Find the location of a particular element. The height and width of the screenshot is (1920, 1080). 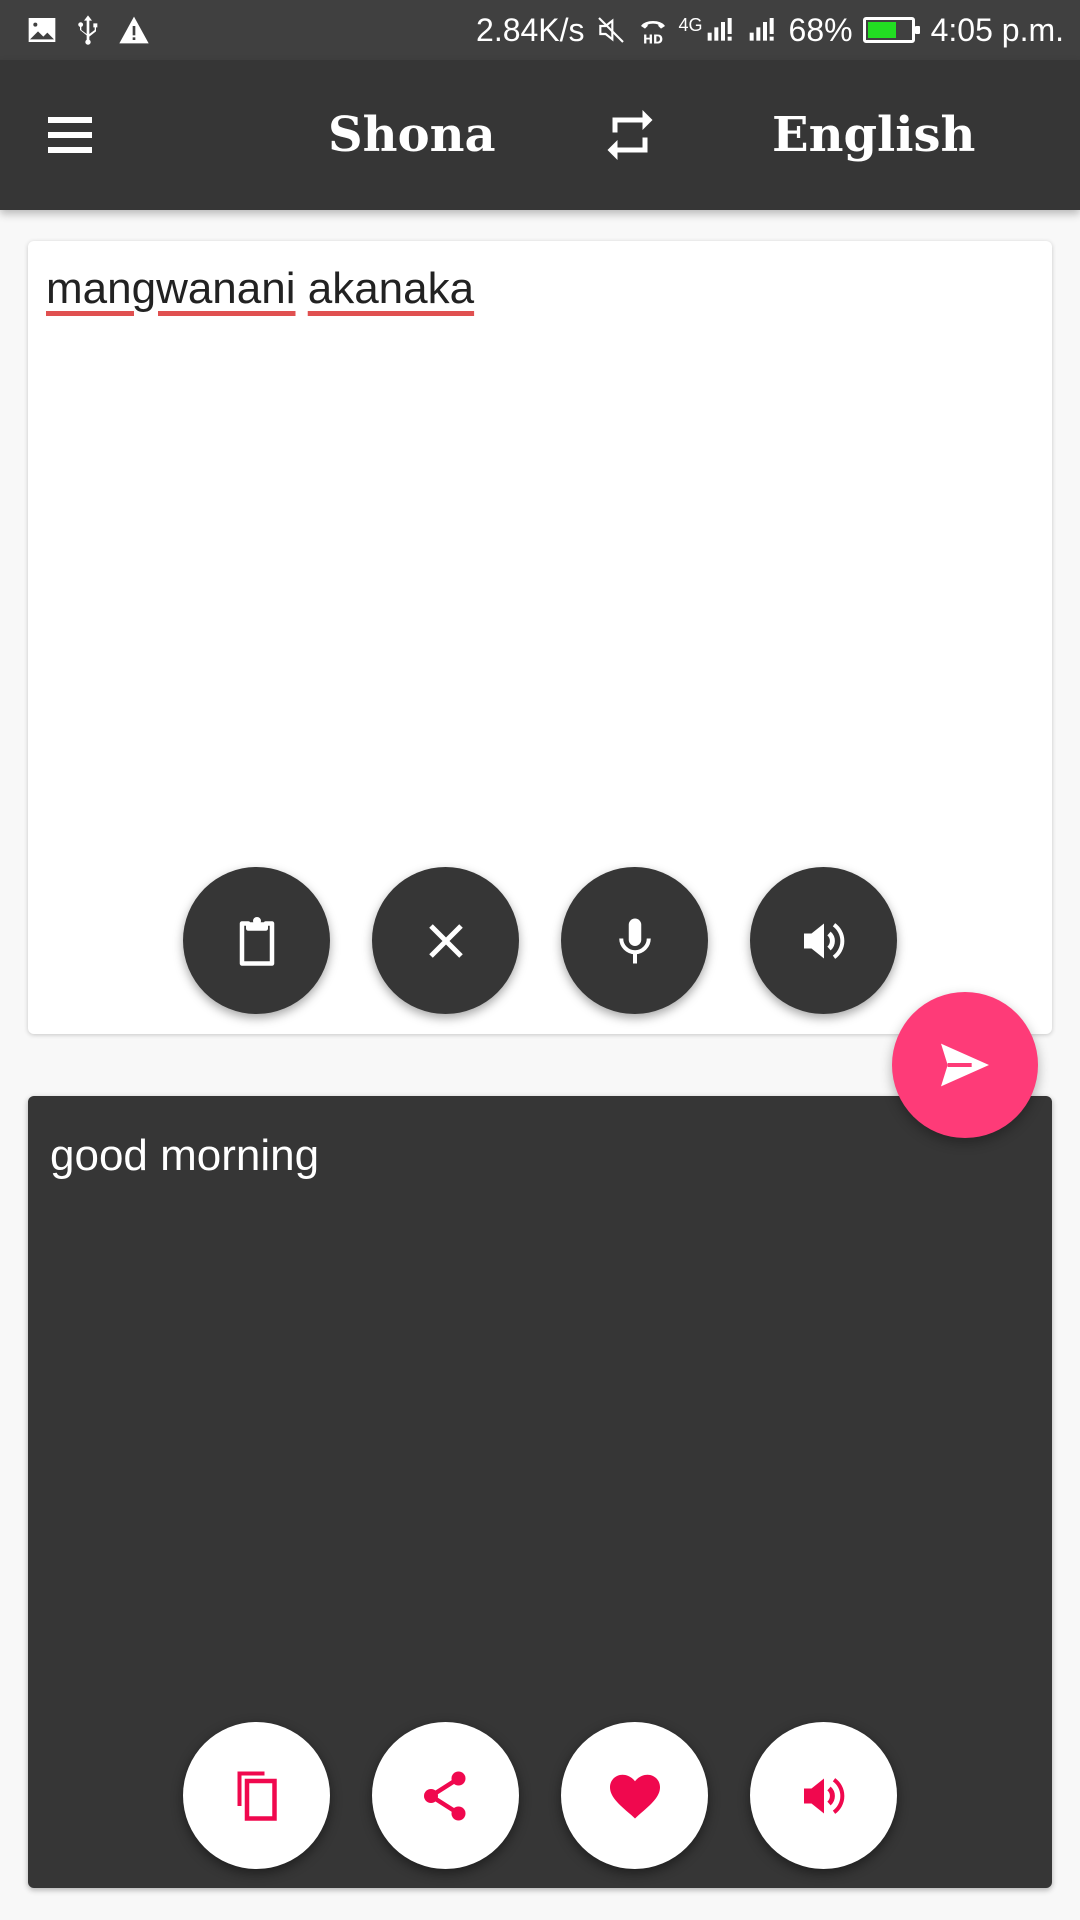

battery-icon is located at coordinates (891, 30).